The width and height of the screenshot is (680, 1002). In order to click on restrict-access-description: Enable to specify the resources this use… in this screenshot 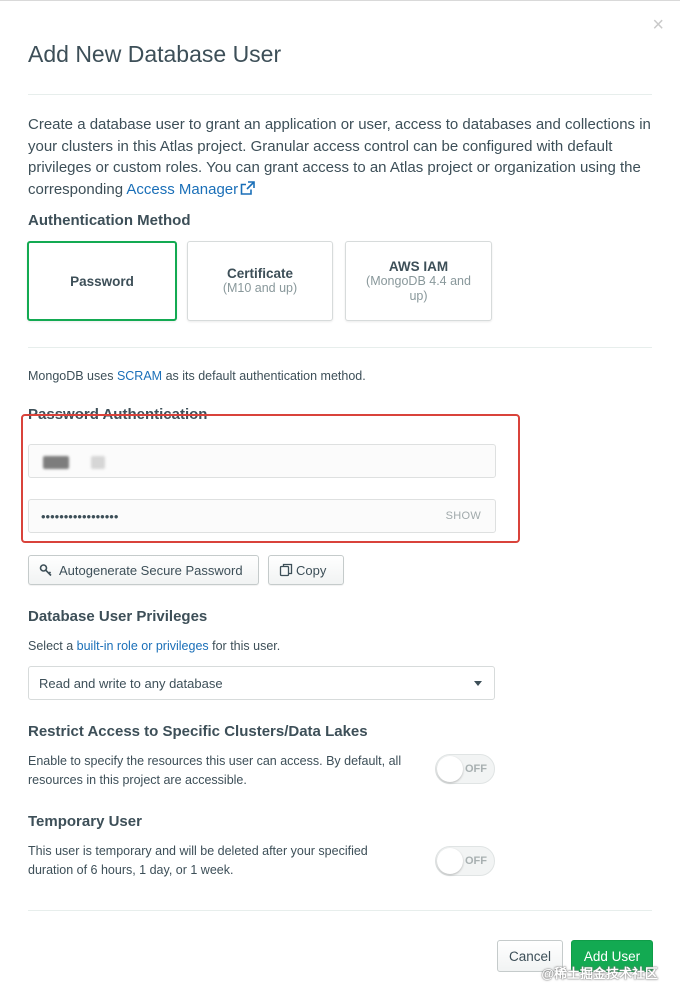, I will do `click(215, 770)`.